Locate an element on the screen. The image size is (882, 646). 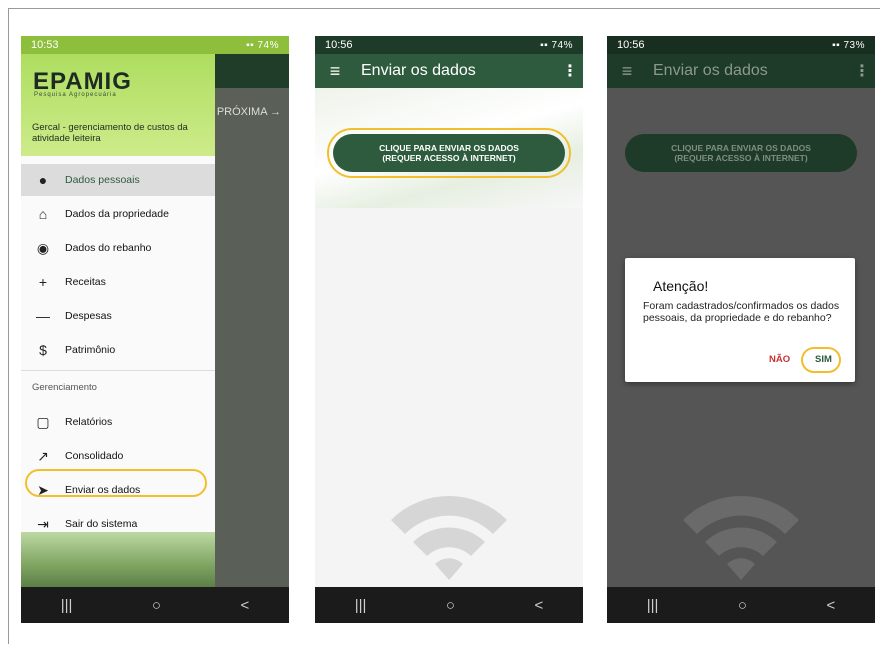
section-label-gerenciamento: Gerenciamento is located at coordinates (64, 387).